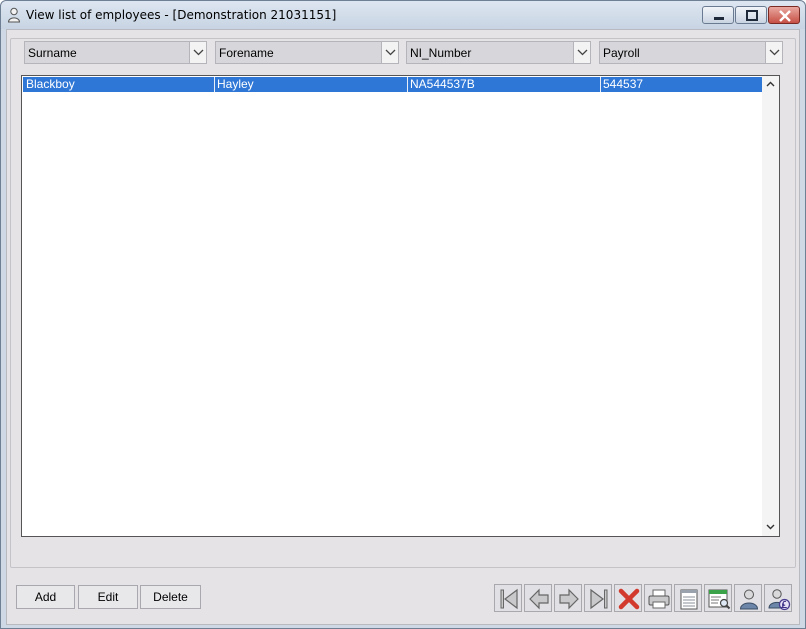 The image size is (806, 629). I want to click on next-record-button, so click(568, 598).